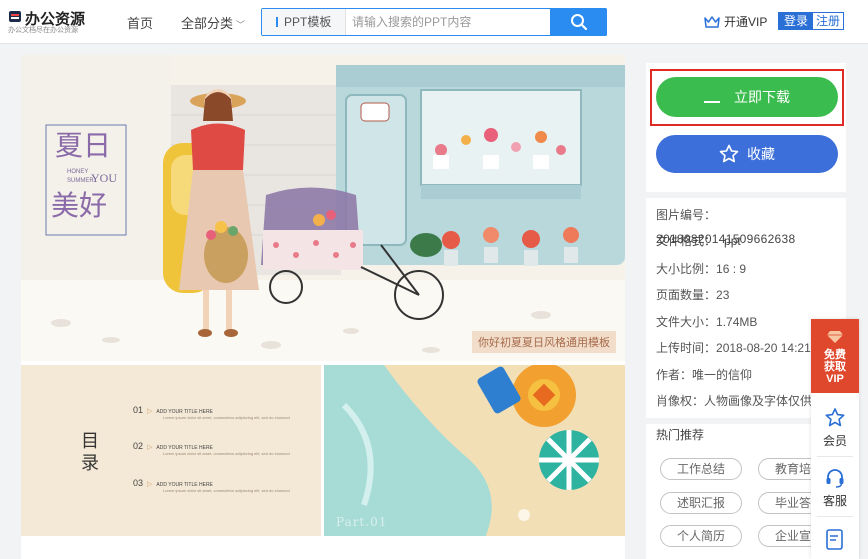 This screenshot has height=559, width=868. Describe the element at coordinates (447, 22) in the screenshot. I see `search-input` at that location.